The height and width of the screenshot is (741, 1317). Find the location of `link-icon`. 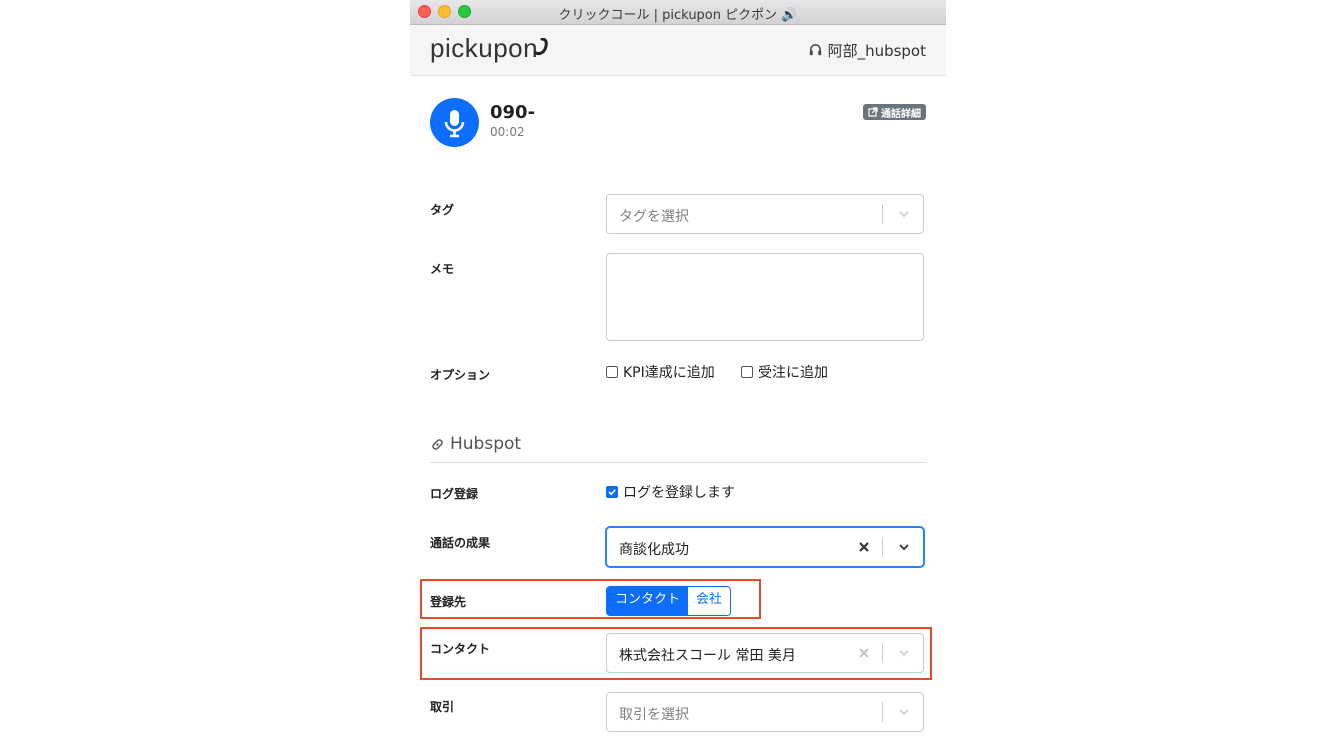

link-icon is located at coordinates (437, 444).